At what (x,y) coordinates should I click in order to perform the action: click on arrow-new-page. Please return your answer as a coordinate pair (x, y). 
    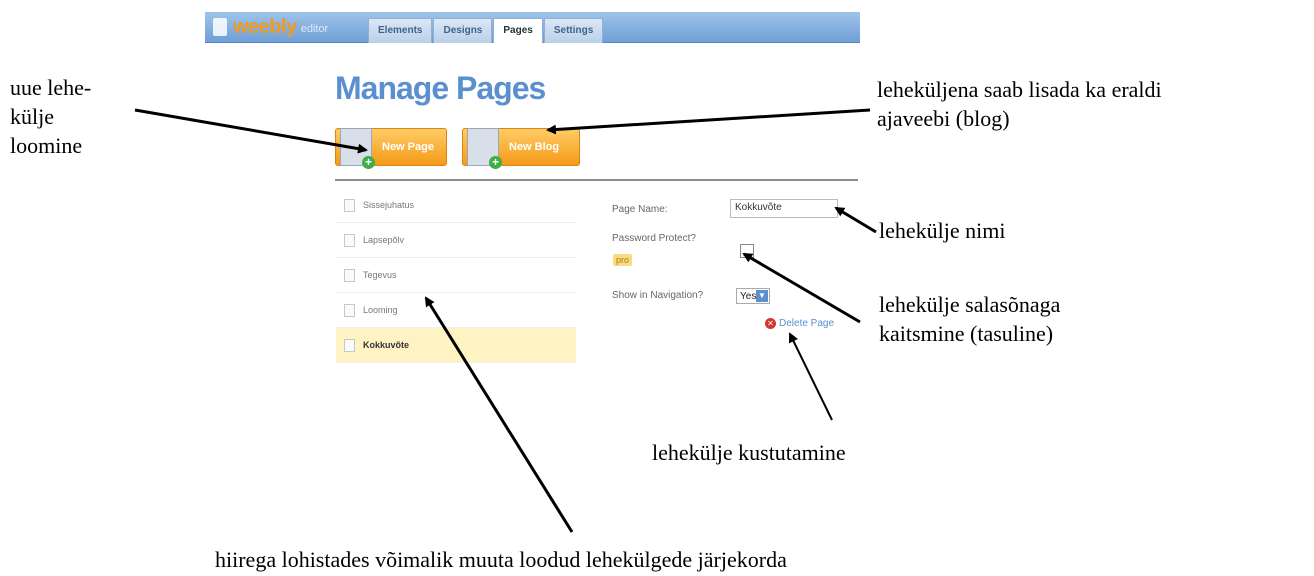
    Looking at the image, I should click on (251, 131).